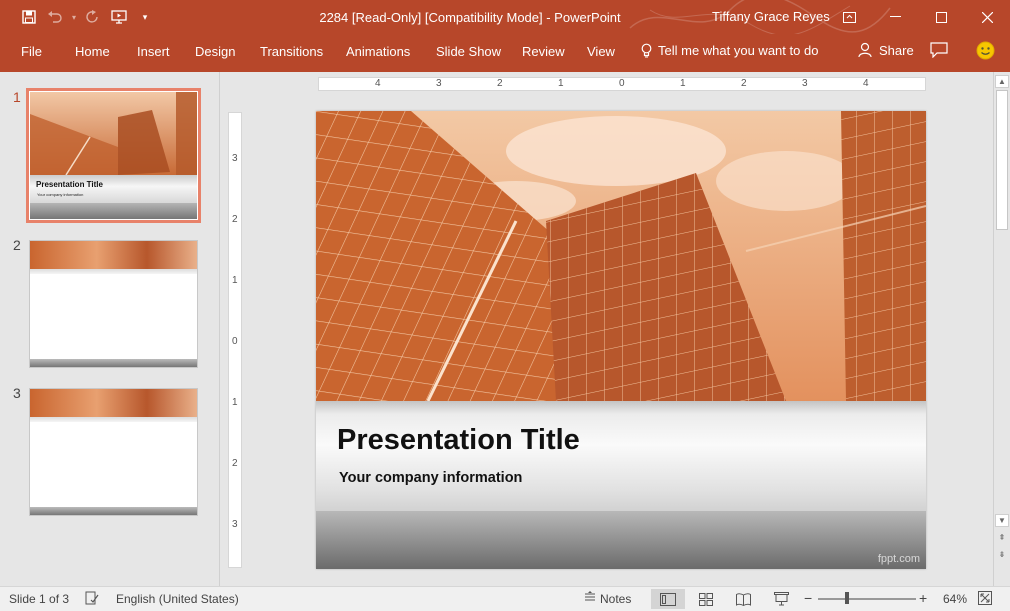 Image resolution: width=1010 pixels, height=611 pixels. What do you see at coordinates (738, 50) in the screenshot?
I see `tell-me-label: Tell me what you want to do` at bounding box center [738, 50].